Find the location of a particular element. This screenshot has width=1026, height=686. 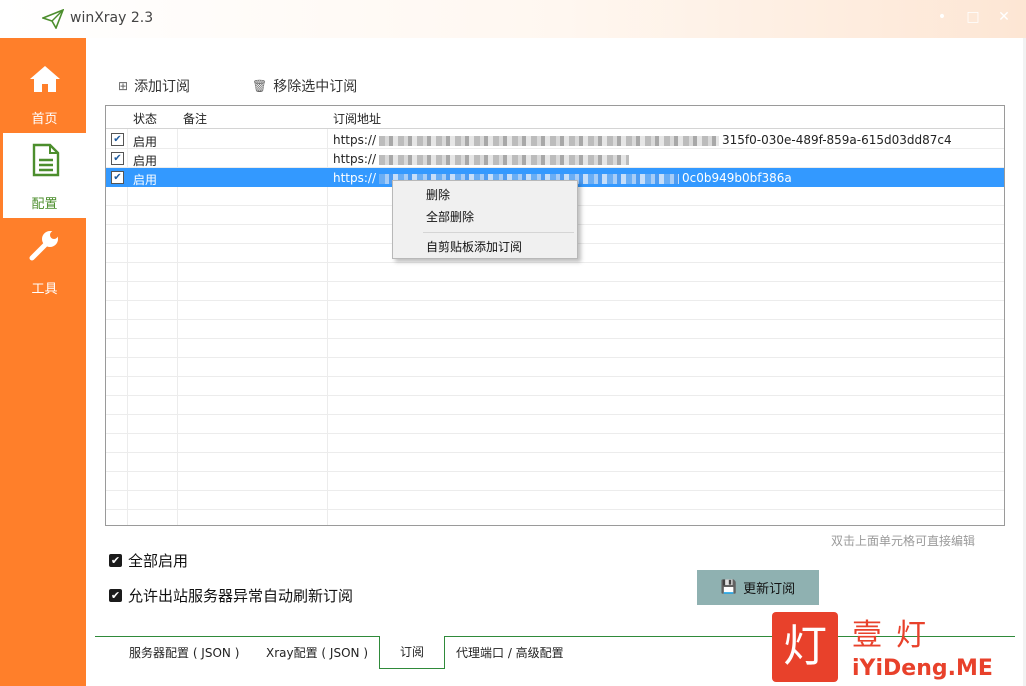

maximize-button: □ is located at coordinates (973, 17).